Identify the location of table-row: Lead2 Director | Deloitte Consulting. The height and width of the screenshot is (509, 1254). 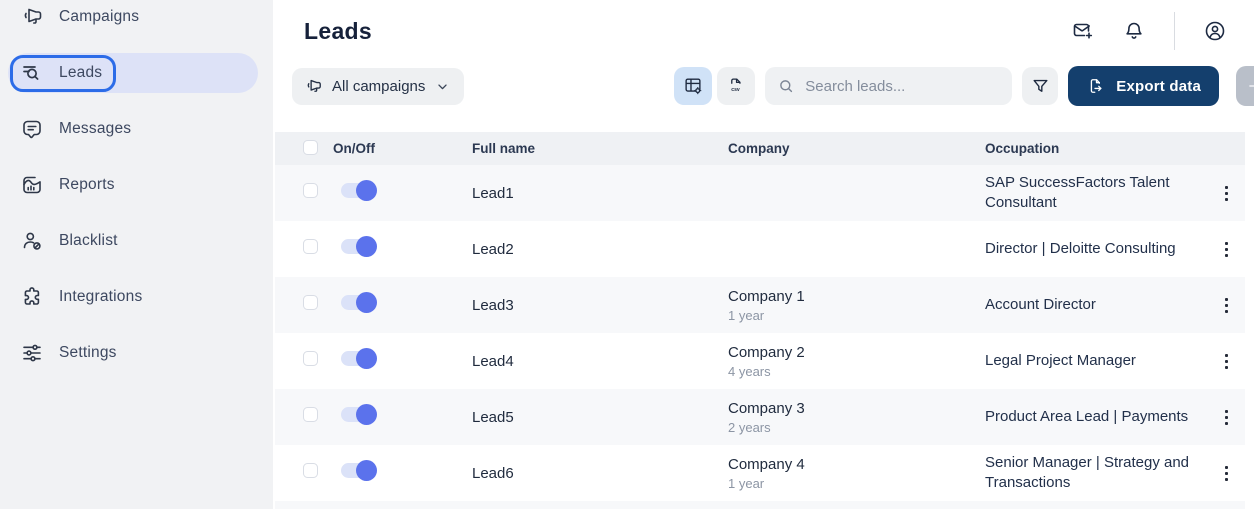
(760, 249).